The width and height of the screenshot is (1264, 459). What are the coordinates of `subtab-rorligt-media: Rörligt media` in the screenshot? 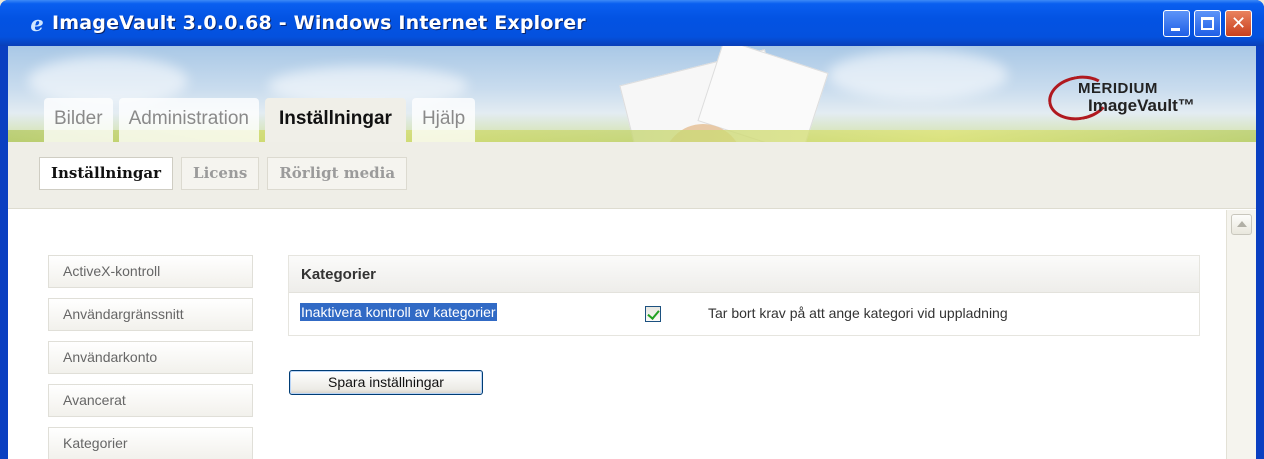 It's located at (337, 173).